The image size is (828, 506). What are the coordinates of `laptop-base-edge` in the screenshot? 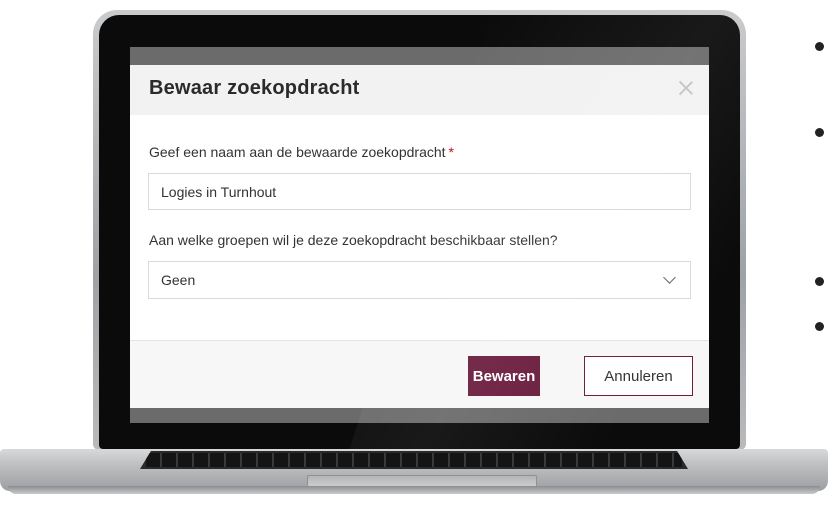 It's located at (414, 490).